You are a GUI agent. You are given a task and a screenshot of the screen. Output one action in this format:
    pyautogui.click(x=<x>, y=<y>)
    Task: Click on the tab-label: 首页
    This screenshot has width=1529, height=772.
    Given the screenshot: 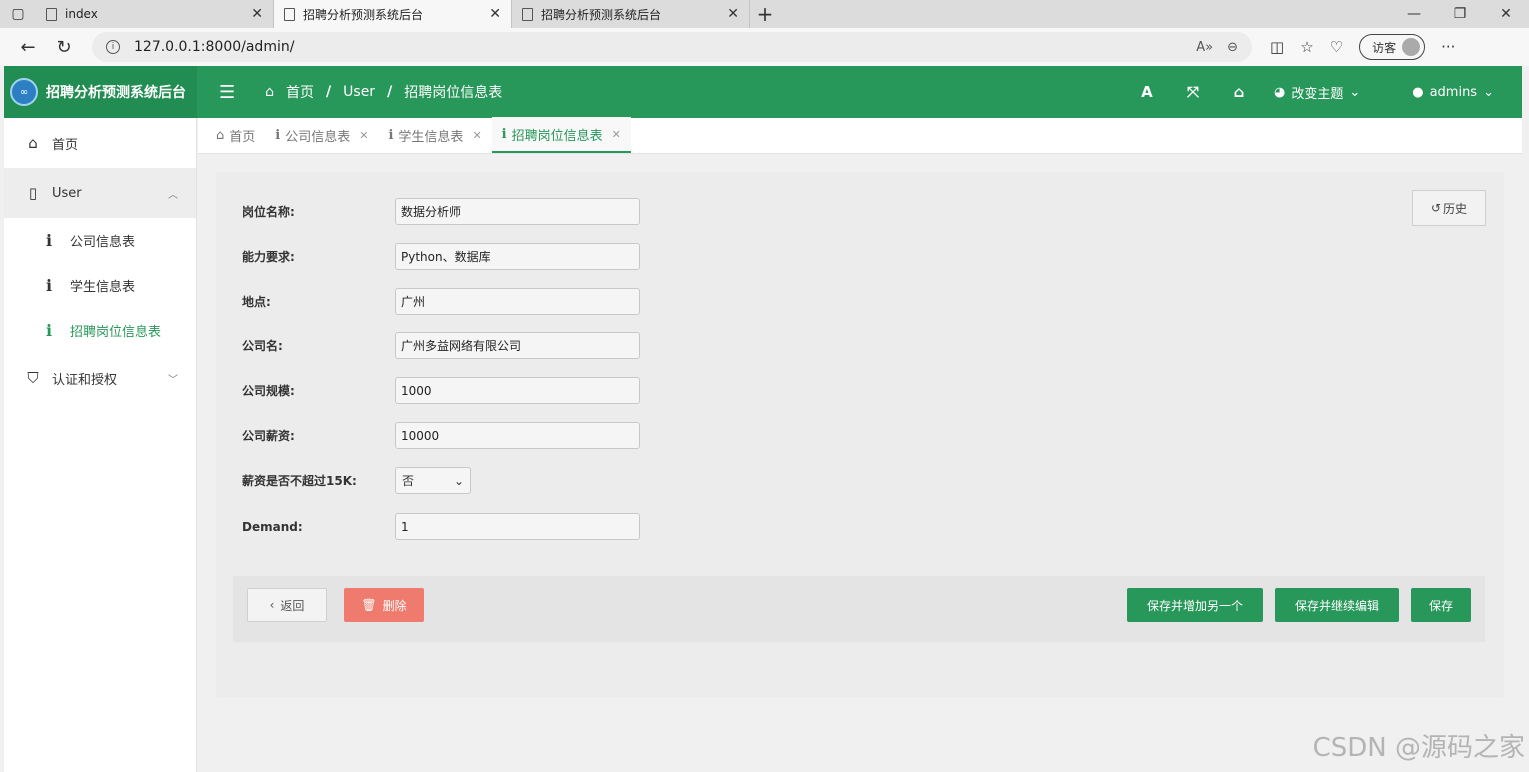 What is the action you would take?
    pyautogui.click(x=242, y=137)
    